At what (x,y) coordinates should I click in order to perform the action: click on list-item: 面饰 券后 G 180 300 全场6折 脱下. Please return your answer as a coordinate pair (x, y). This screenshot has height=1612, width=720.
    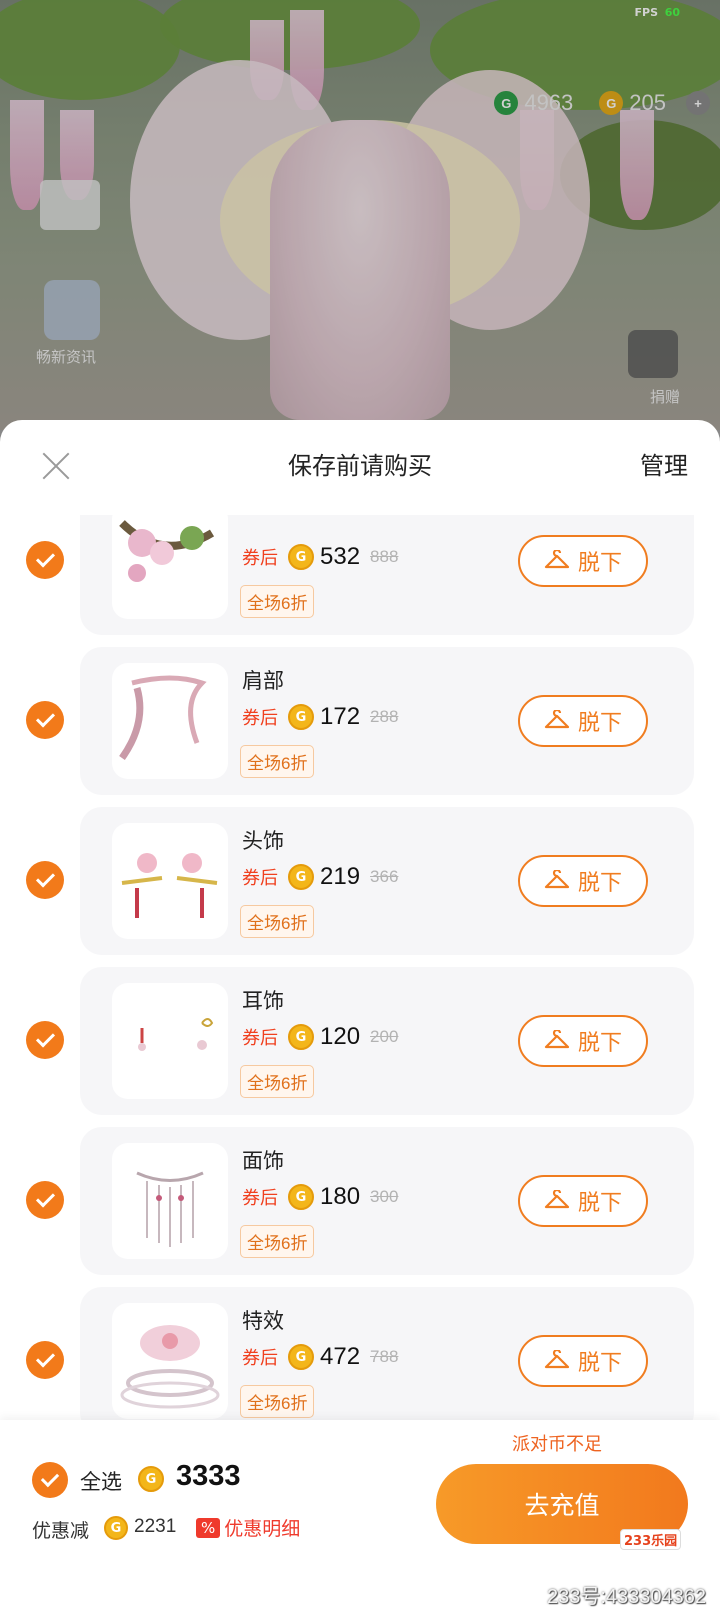
    Looking at the image, I should click on (360, 1201).